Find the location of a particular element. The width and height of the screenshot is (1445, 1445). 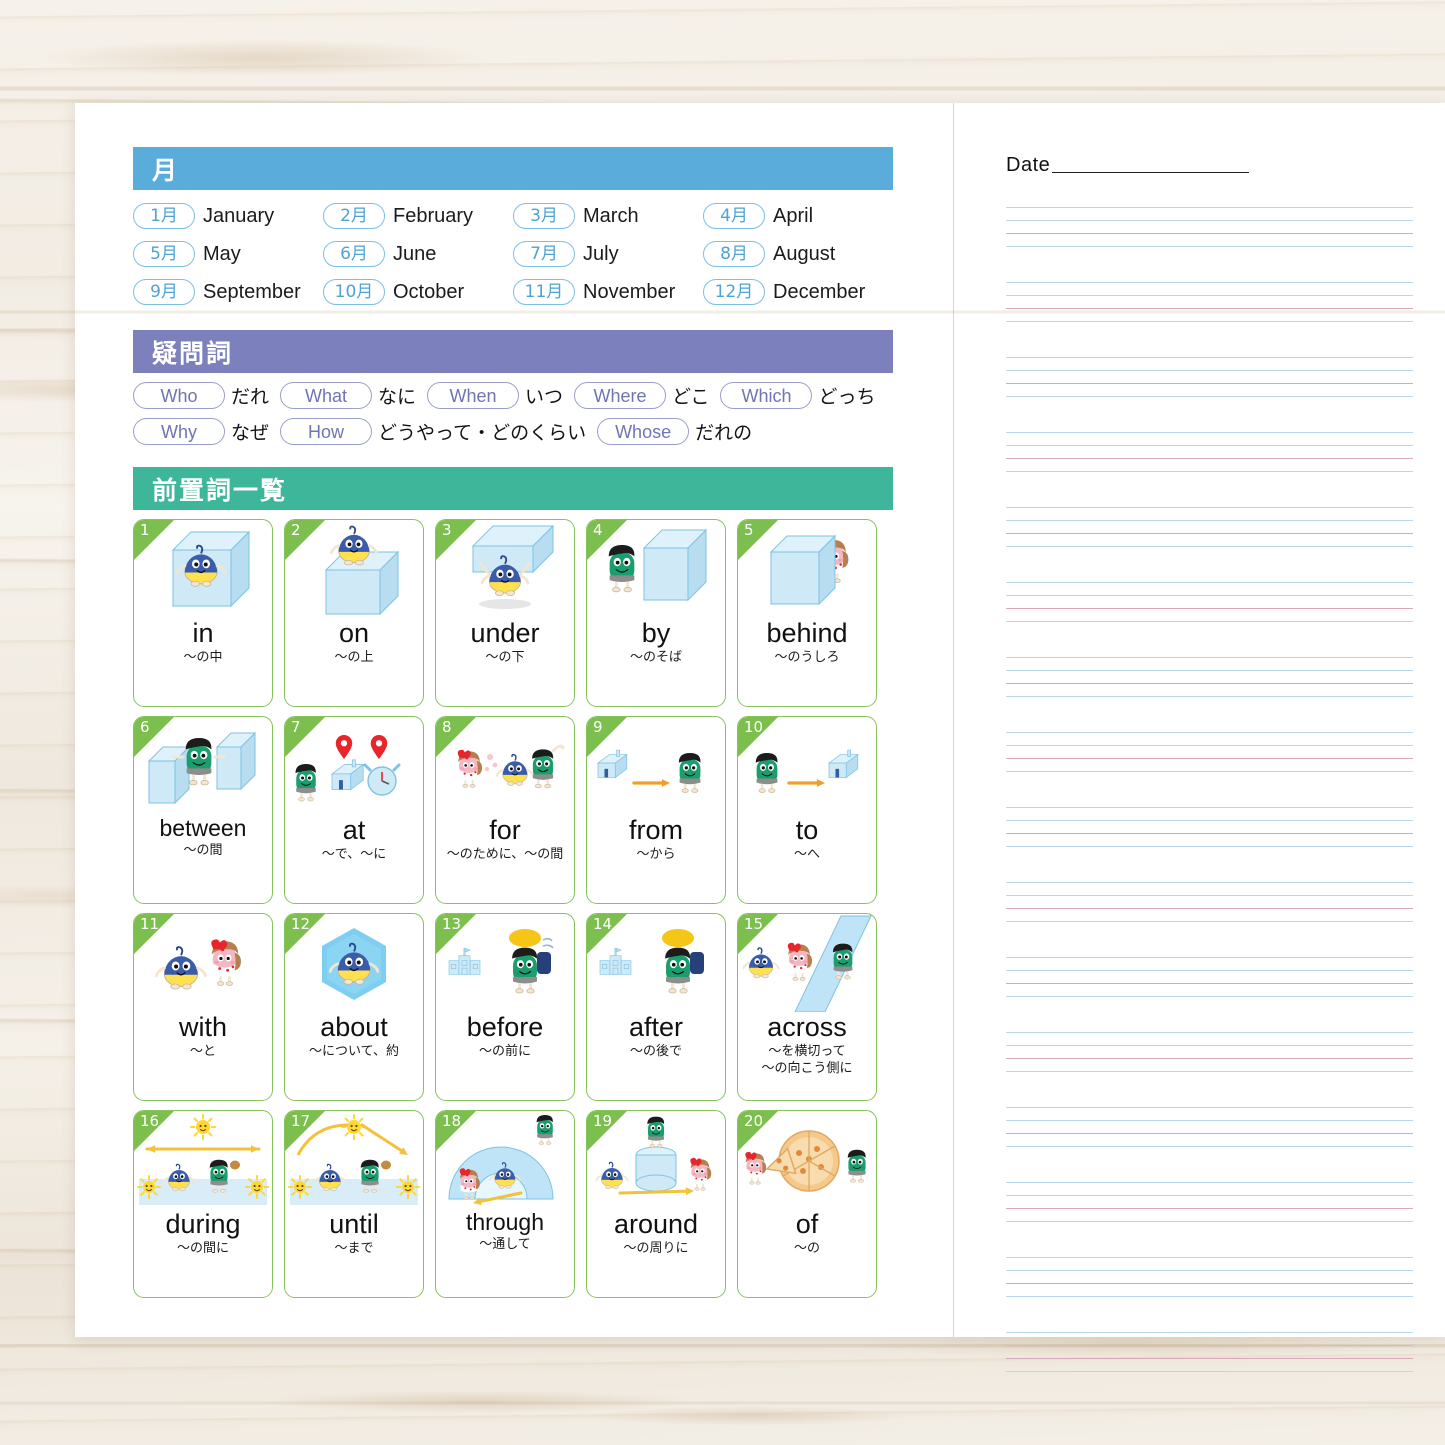

month-badge: 5月 is located at coordinates (164, 254).